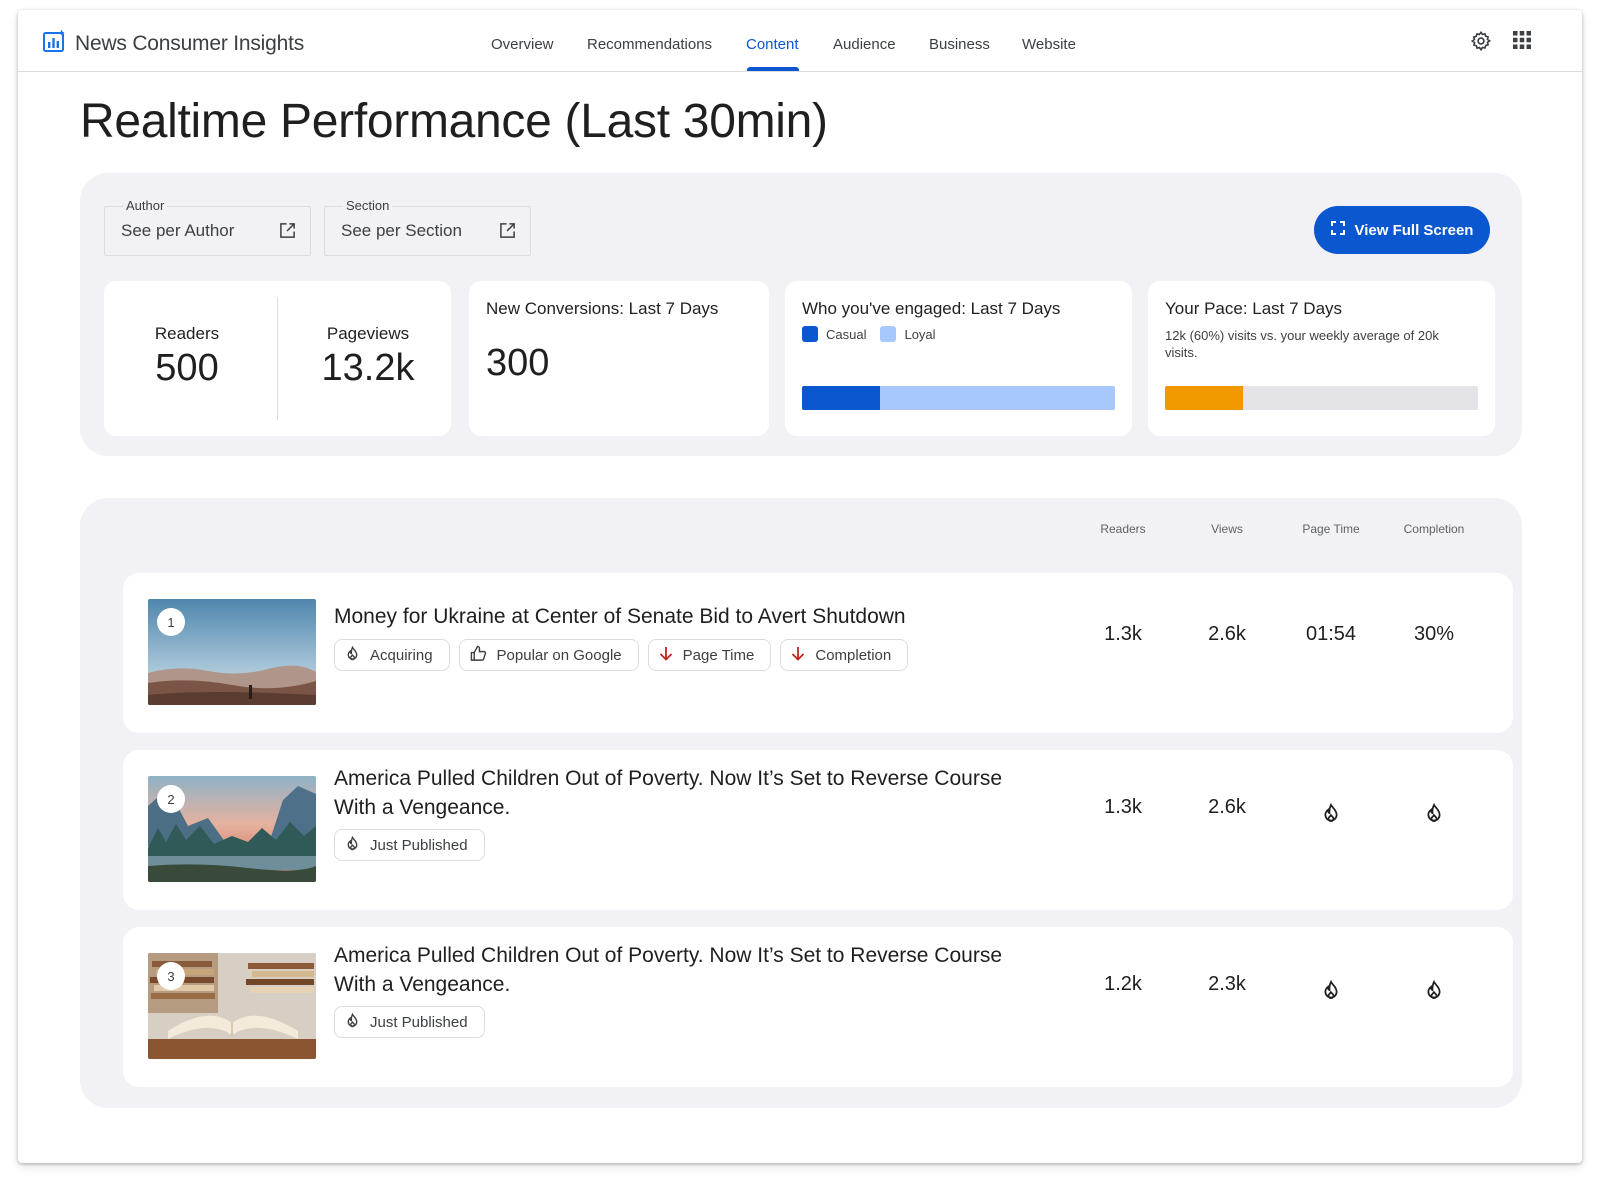 This screenshot has height=1190, width=1600. Describe the element at coordinates (718, 655) in the screenshot. I see `chip-label: Page Time` at that location.